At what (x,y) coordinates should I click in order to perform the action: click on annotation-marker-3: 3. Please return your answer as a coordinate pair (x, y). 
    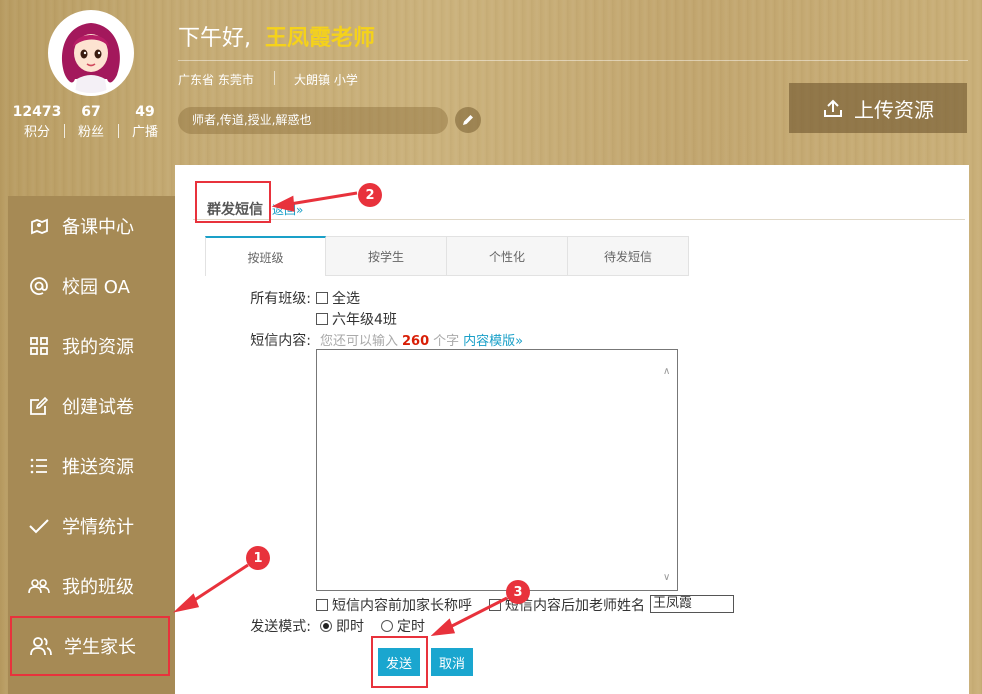
    Looking at the image, I should click on (518, 592).